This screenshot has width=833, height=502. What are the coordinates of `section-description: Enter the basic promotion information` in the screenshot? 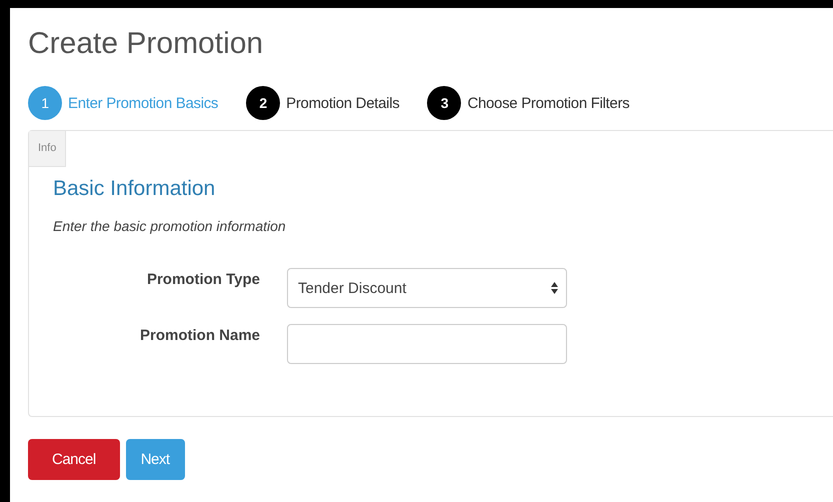 It's located at (170, 226).